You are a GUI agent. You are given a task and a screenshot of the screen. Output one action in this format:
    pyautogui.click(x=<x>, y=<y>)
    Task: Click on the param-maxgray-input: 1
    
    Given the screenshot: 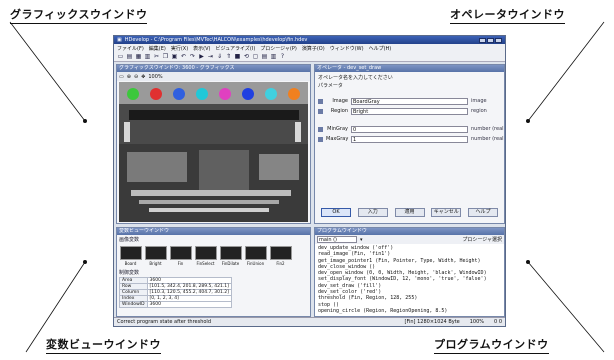 What is the action you would take?
    pyautogui.click(x=409, y=139)
    